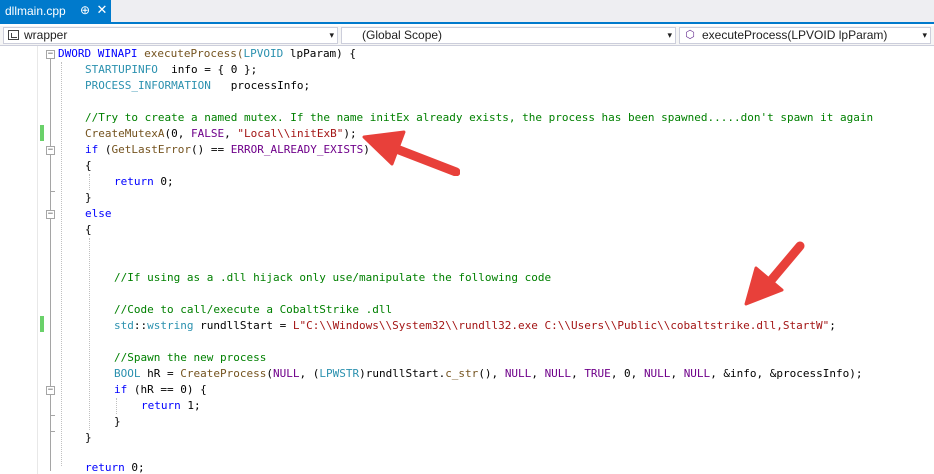 The width and height of the screenshot is (934, 474). I want to click on project-icon, so click(13, 35).